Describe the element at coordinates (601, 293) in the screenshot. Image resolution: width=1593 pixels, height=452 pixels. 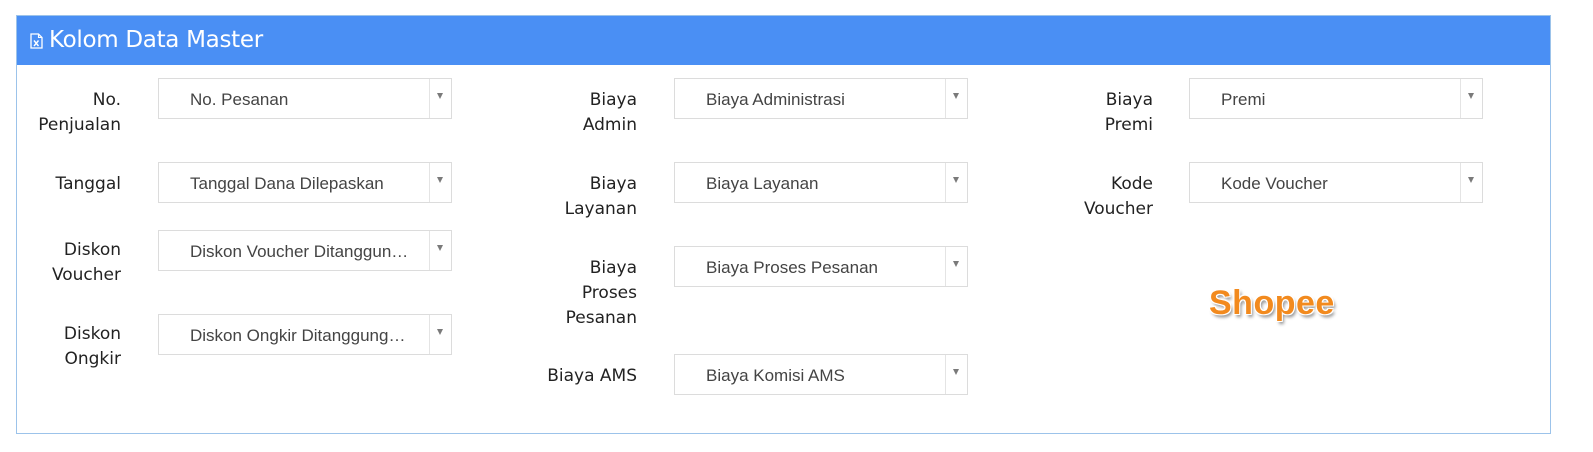
I see `label-biaya-proses-pesanan: Biaya Proses Pesanan` at that location.